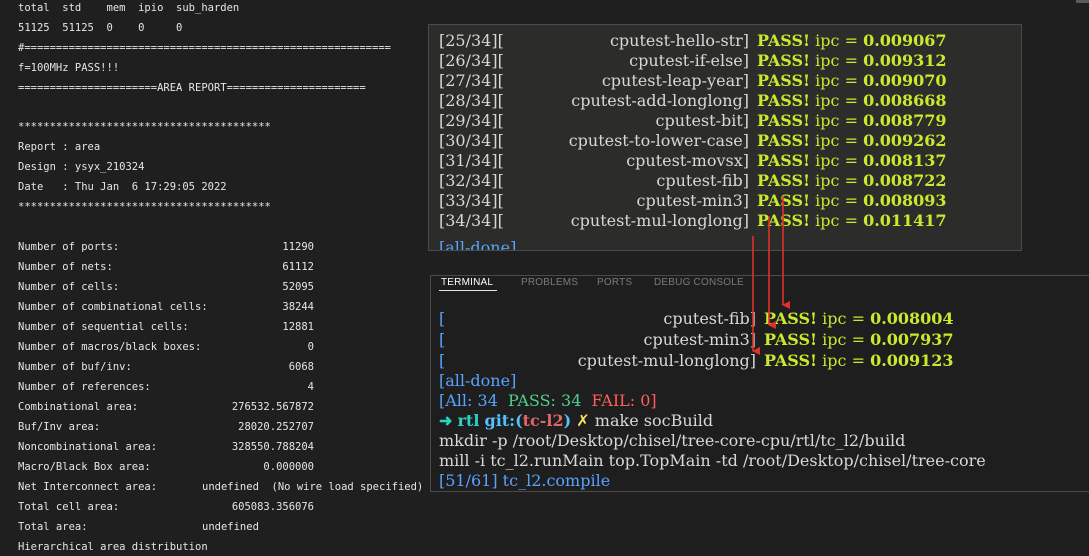 Image resolution: width=1089 pixels, height=556 pixels. Describe the element at coordinates (288, 467) in the screenshot. I see `stat-value: 0.000000` at that location.